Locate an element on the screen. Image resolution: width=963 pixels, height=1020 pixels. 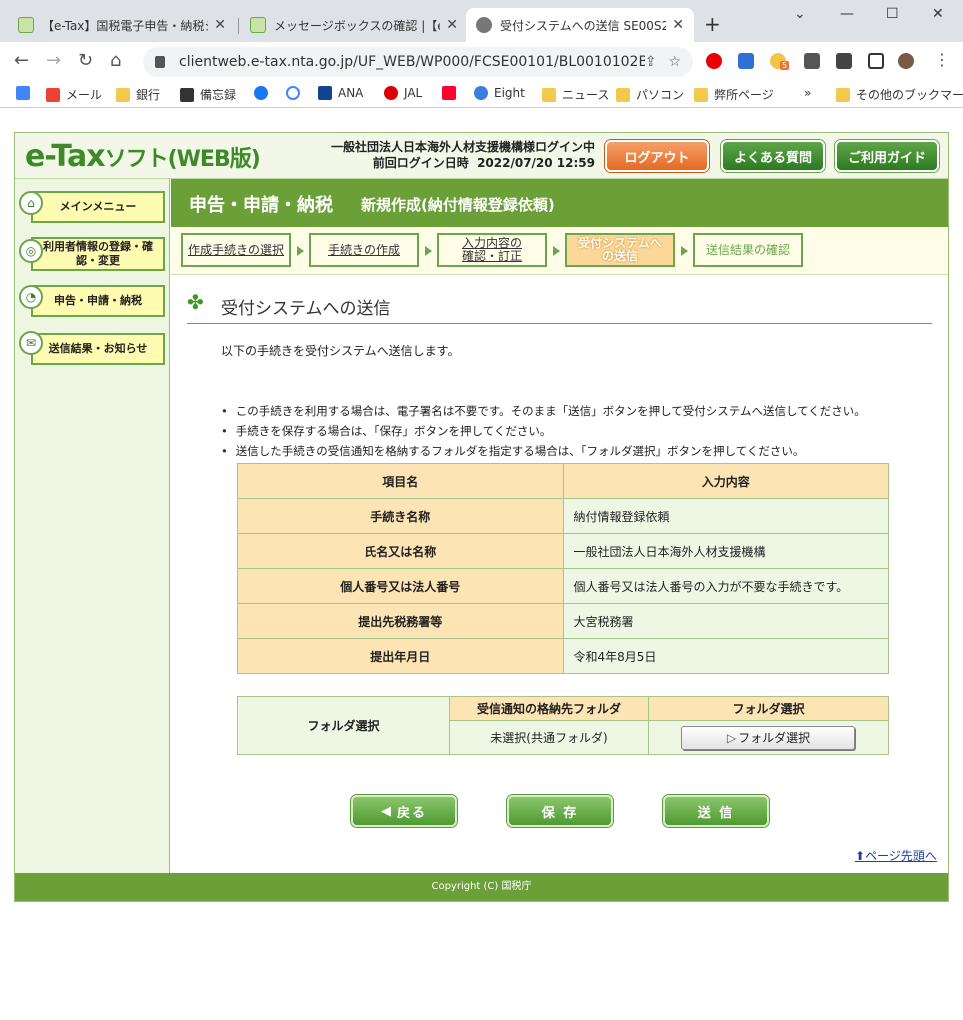
row-value: 一般社団法人日本海外人材支援機構 is located at coordinates (725, 551).